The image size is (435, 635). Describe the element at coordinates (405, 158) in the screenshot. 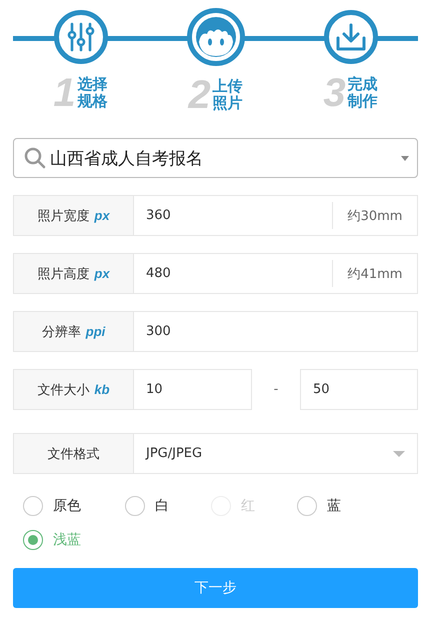

I see `caret-icon` at that location.